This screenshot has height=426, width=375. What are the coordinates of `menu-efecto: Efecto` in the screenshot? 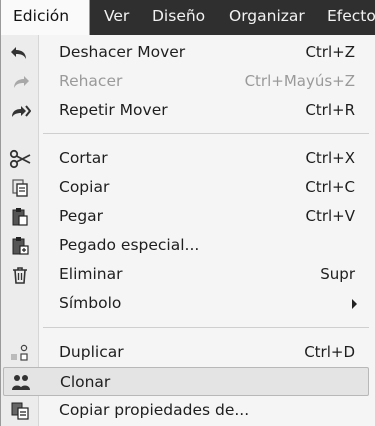 It's located at (351, 17).